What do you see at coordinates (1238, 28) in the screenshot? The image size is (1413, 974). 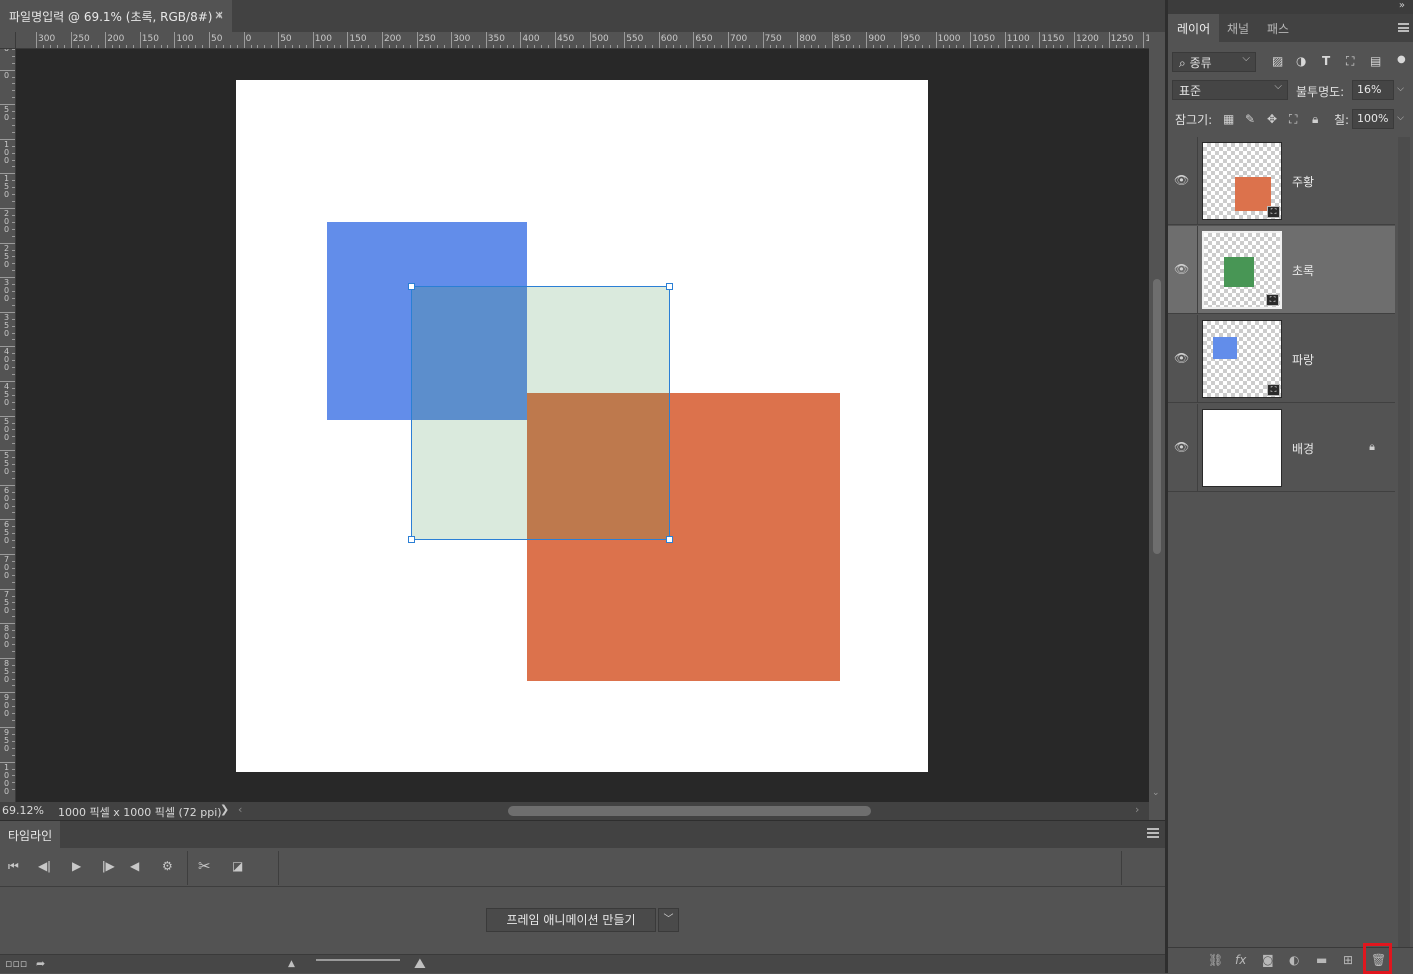 I see `tab-channels: 채널` at bounding box center [1238, 28].